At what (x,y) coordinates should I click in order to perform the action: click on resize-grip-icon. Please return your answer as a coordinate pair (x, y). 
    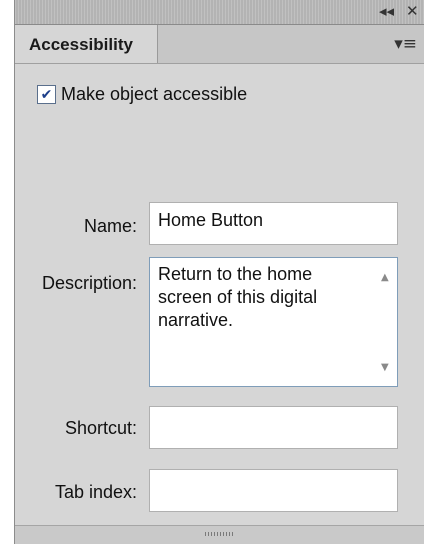
    Looking at the image, I should click on (219, 534).